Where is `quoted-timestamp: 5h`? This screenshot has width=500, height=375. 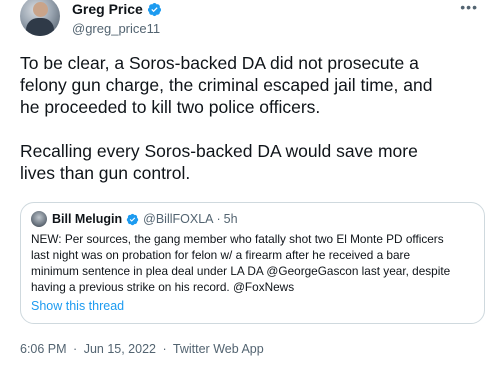 quoted-timestamp: 5h is located at coordinates (230, 219).